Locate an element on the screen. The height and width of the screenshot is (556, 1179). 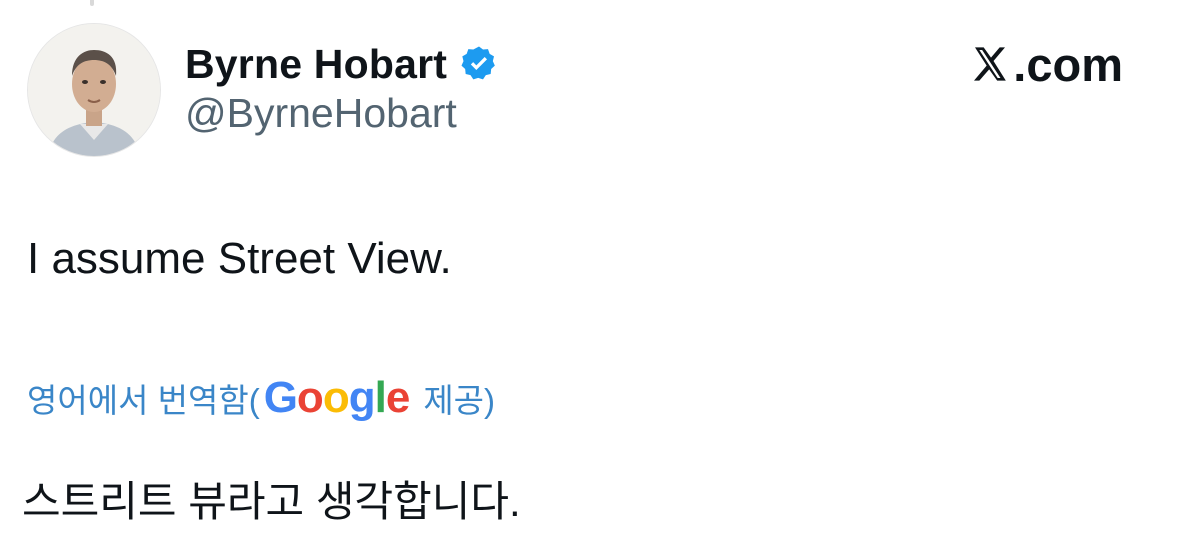
x-logo-icon is located at coordinates (990, 64).